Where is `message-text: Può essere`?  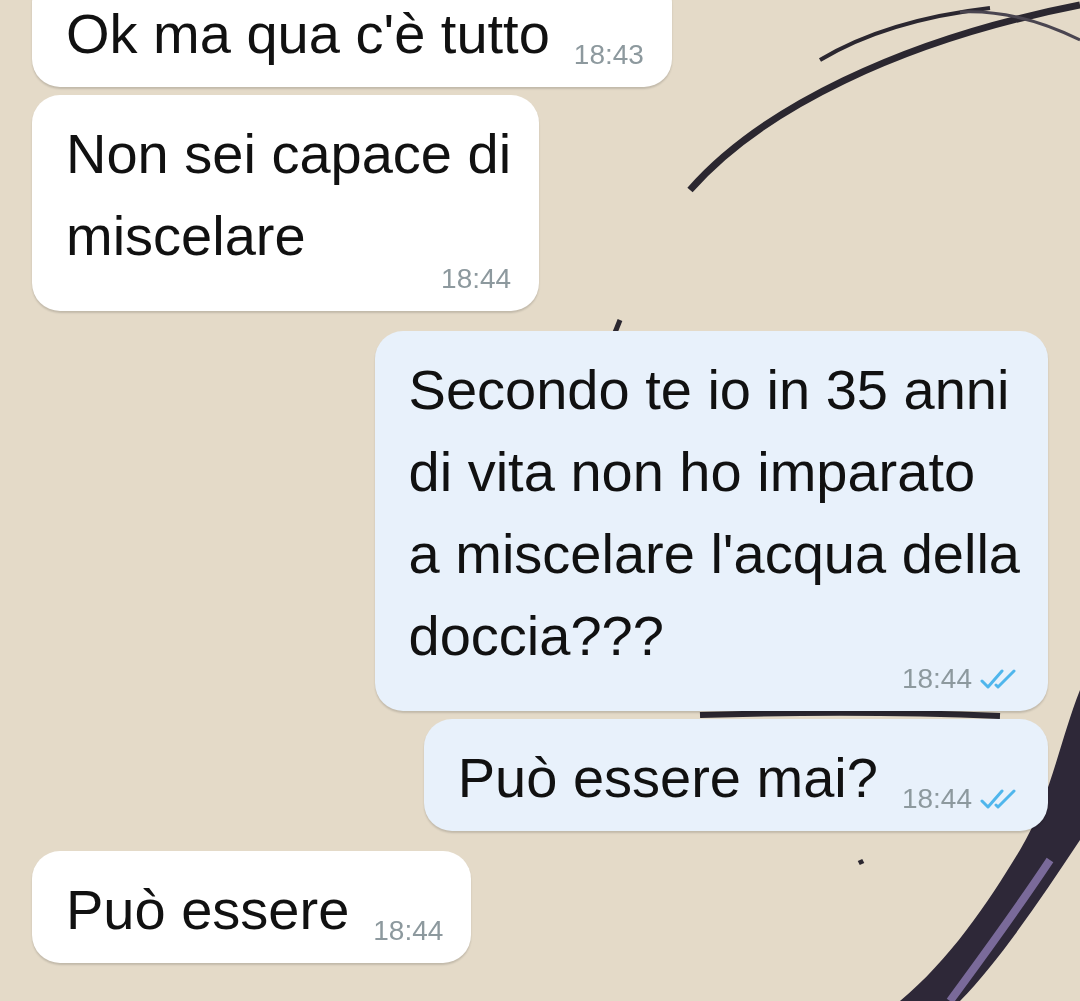
message-text: Può essere is located at coordinates (208, 910).